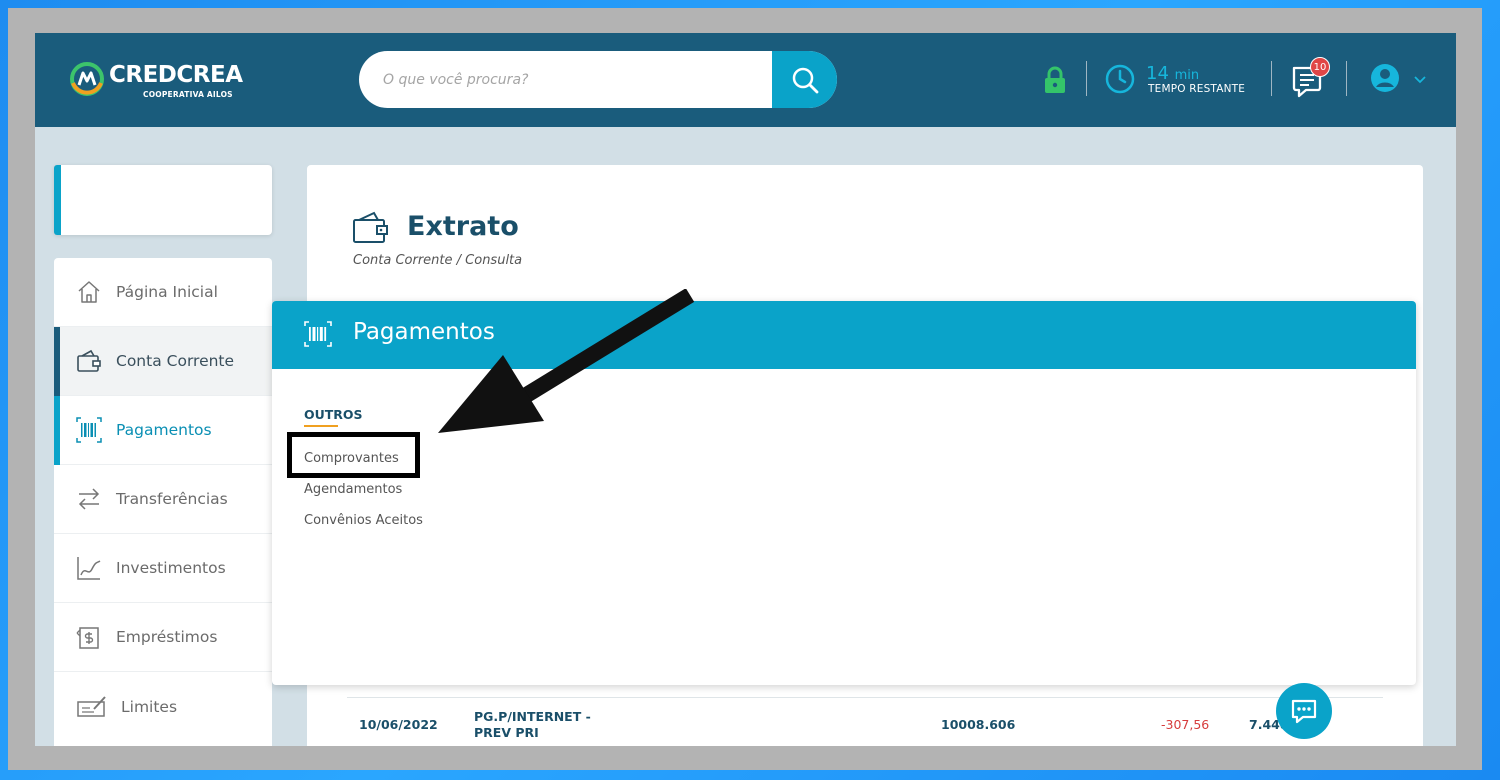  Describe the element at coordinates (865, 697) in the screenshot. I see `table-divider` at that location.